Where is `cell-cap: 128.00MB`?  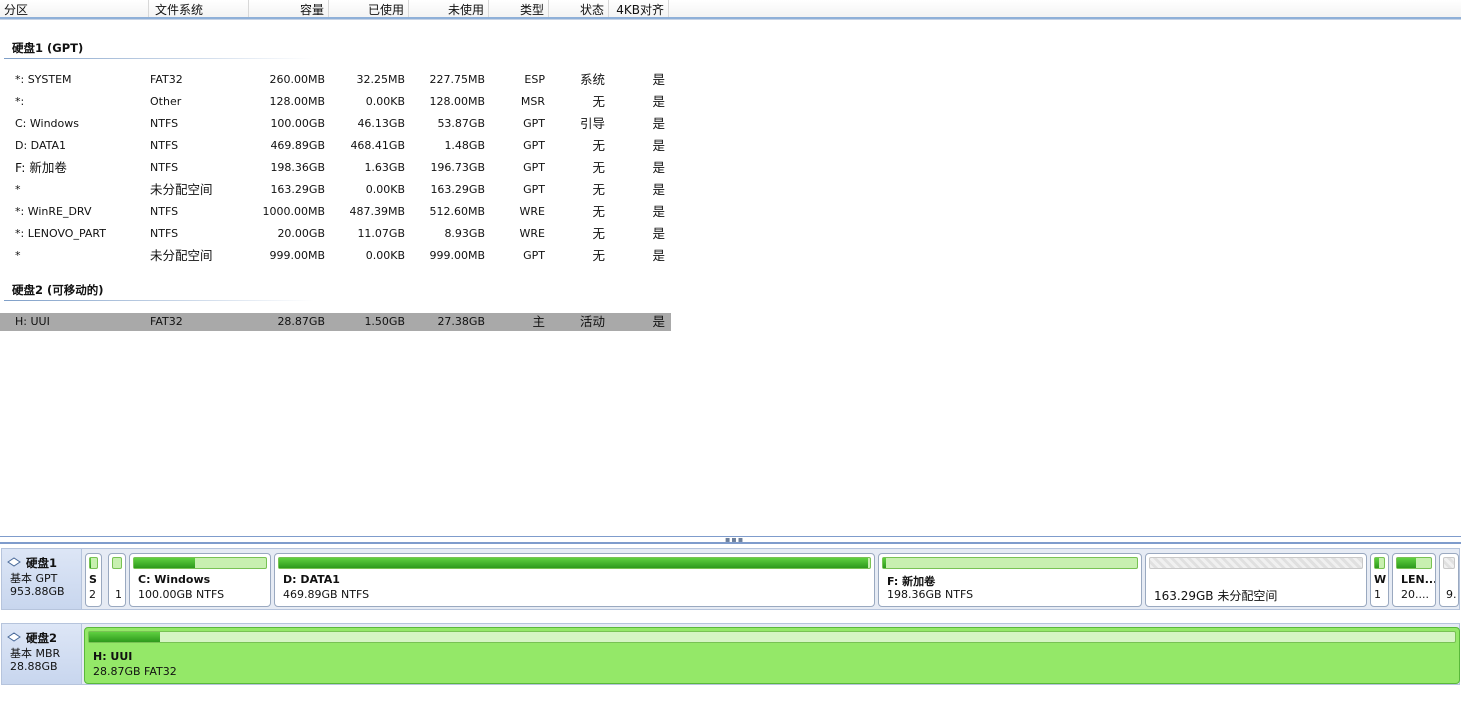
cell-cap: 128.00MB is located at coordinates (297, 101).